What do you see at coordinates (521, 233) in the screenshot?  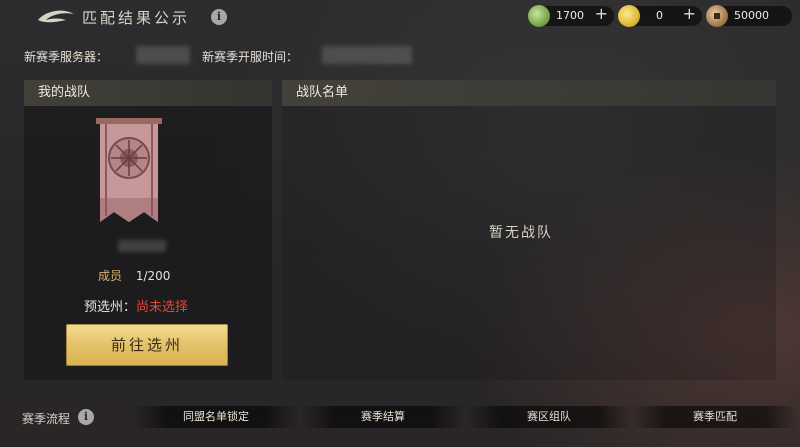 I see `empty-team-list-text: 暂无战队` at bounding box center [521, 233].